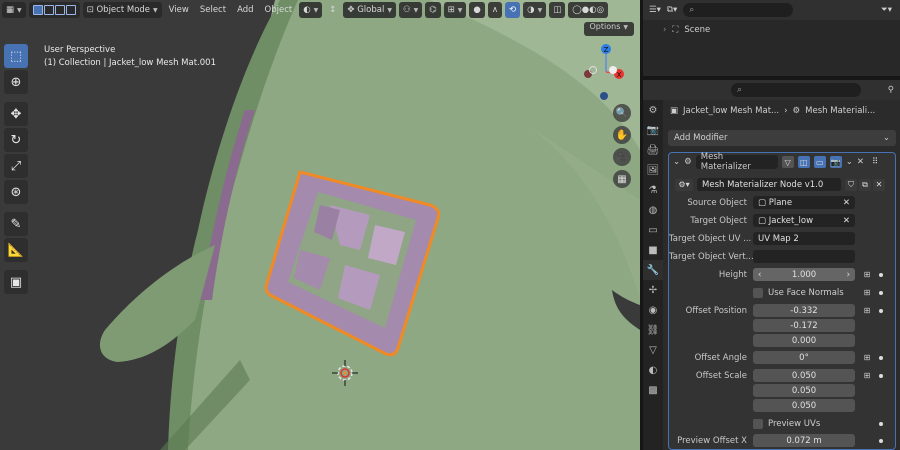 The height and width of the screenshot is (450, 900). Describe the element at coordinates (672, 10) in the screenshot. I see `outliner-display-icon: ⧉▾` at that location.